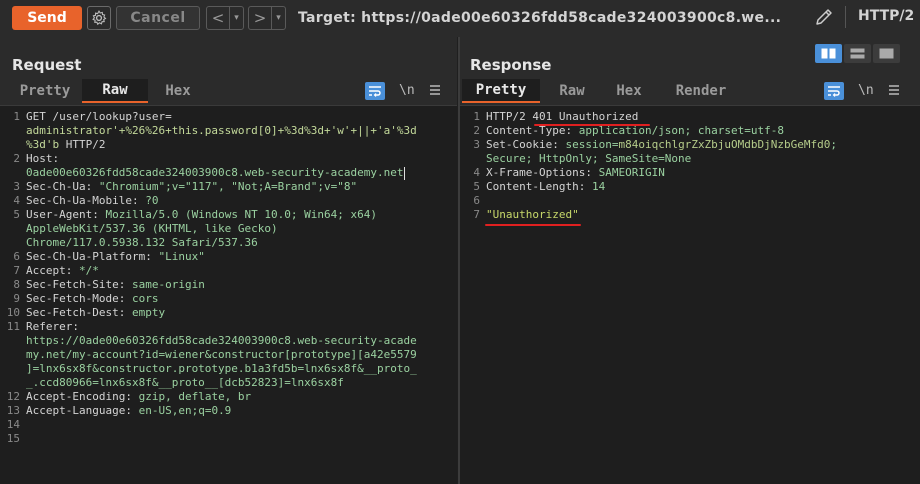 Image resolution: width=920 pixels, height=484 pixels. What do you see at coordinates (533, 225) in the screenshot?
I see `body-annotation-underline` at bounding box center [533, 225].